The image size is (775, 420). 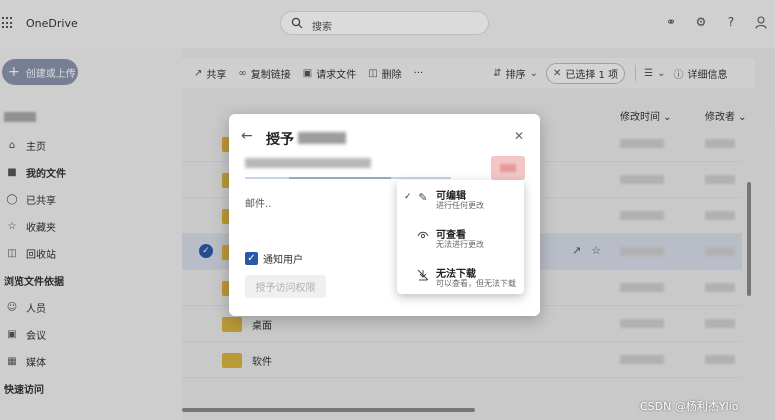 I want to click on menu-item-can-edit: ✓ ✎ 可编辑 进行任何更改, so click(x=460, y=198).